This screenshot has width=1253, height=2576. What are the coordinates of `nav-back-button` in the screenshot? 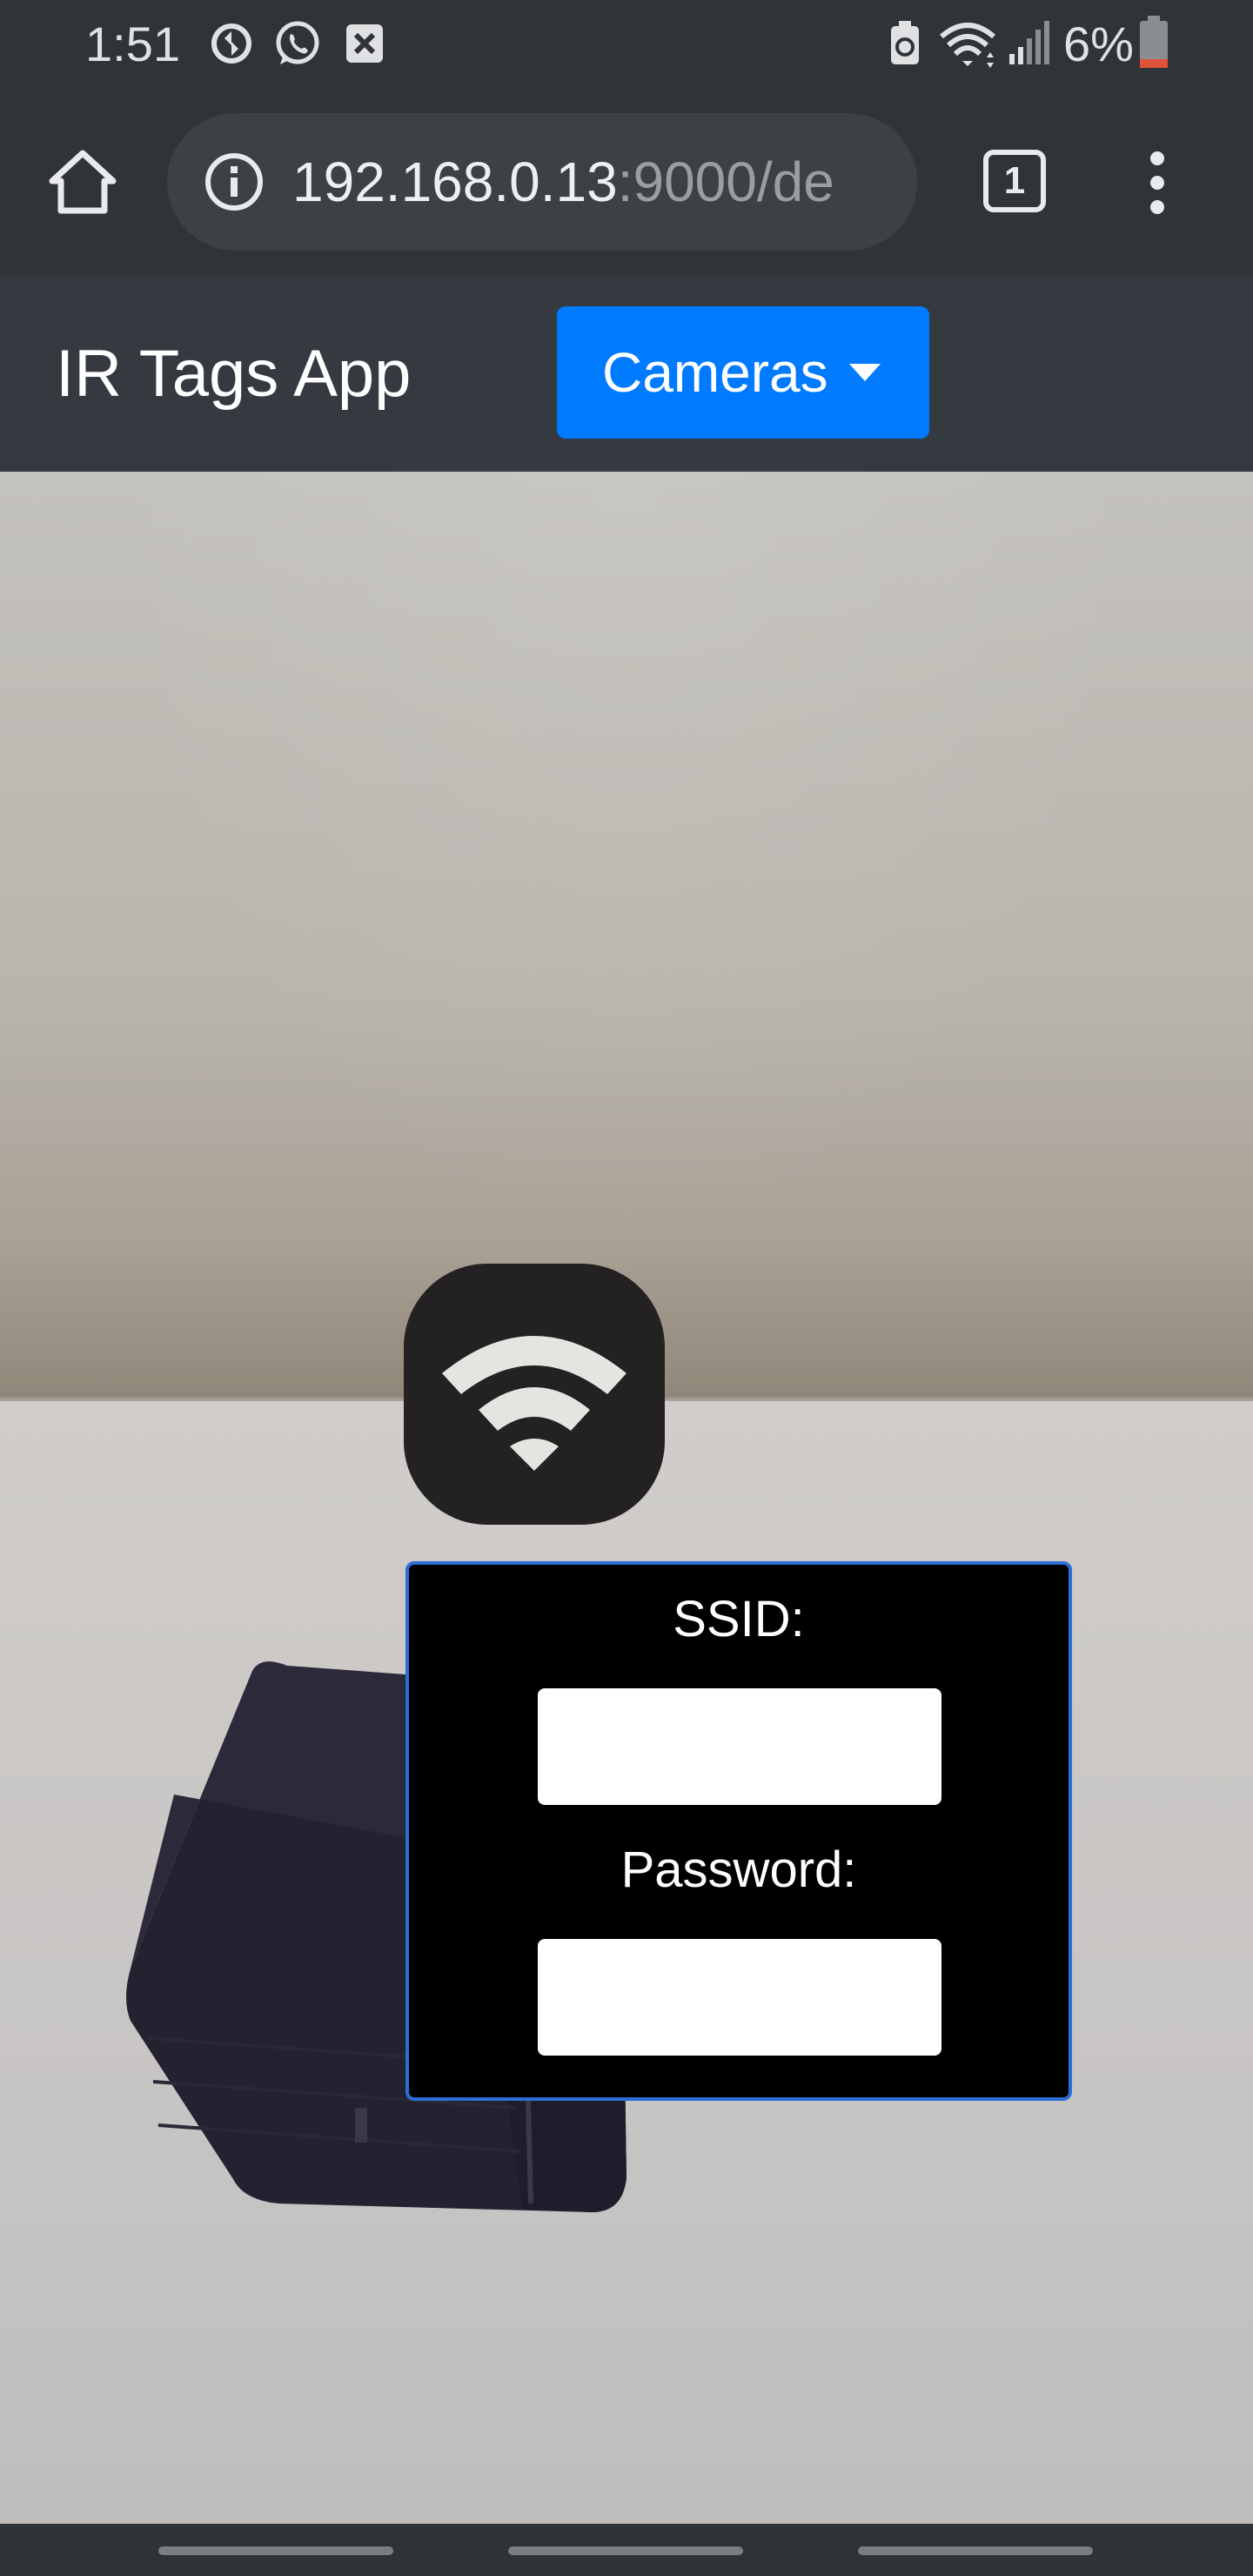 It's located at (976, 2550).